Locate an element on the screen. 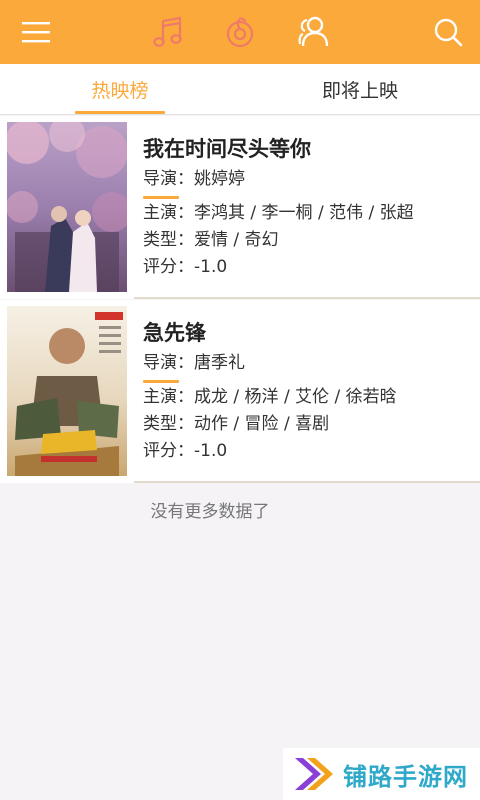 Image resolution: width=480 pixels, height=800 pixels. no-more-label: 没有更多数据了 is located at coordinates (210, 512).